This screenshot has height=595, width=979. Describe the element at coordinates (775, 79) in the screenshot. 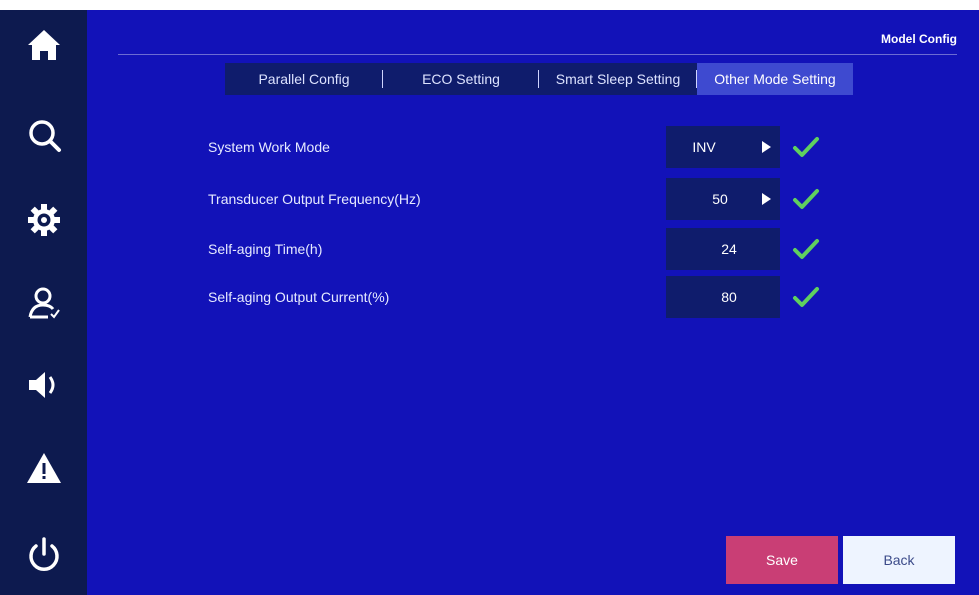

I see `tab-other-mode-setting: Other Mode Setting` at that location.